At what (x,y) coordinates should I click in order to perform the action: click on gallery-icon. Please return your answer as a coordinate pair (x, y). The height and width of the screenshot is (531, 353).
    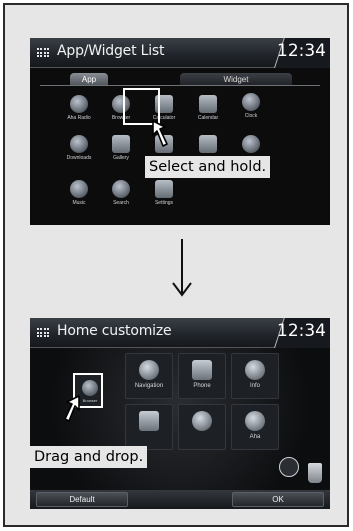
    Looking at the image, I should click on (121, 144).